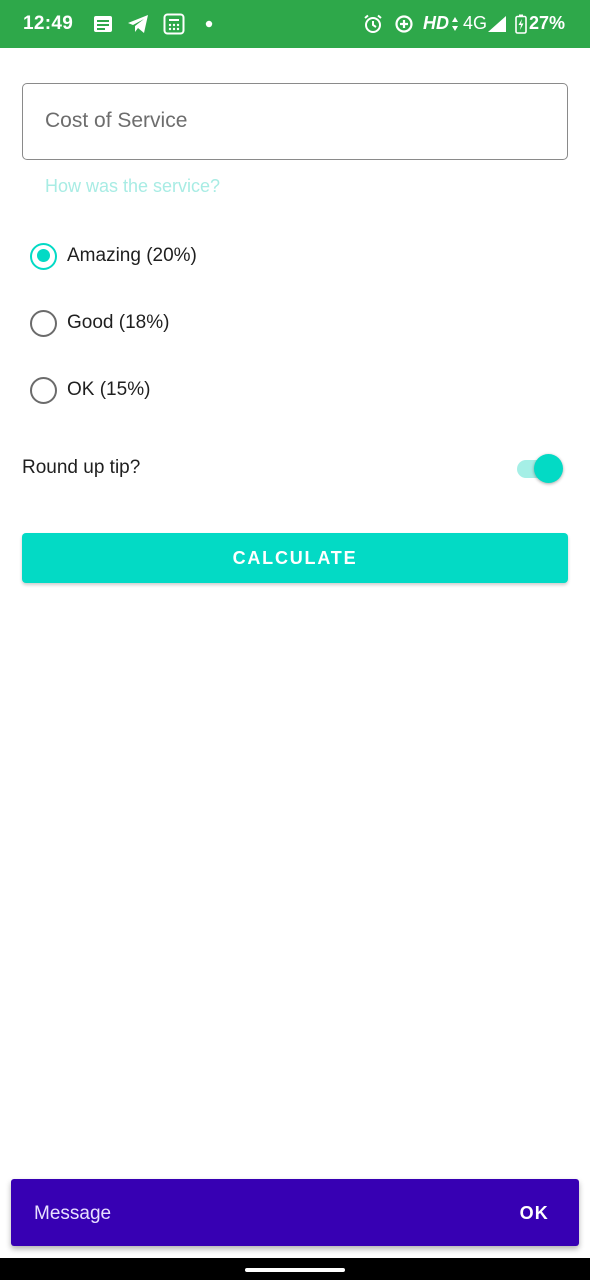 Image resolution: width=590 pixels, height=1280 pixels. Describe the element at coordinates (404, 24) in the screenshot. I see `data-saver-icon` at that location.